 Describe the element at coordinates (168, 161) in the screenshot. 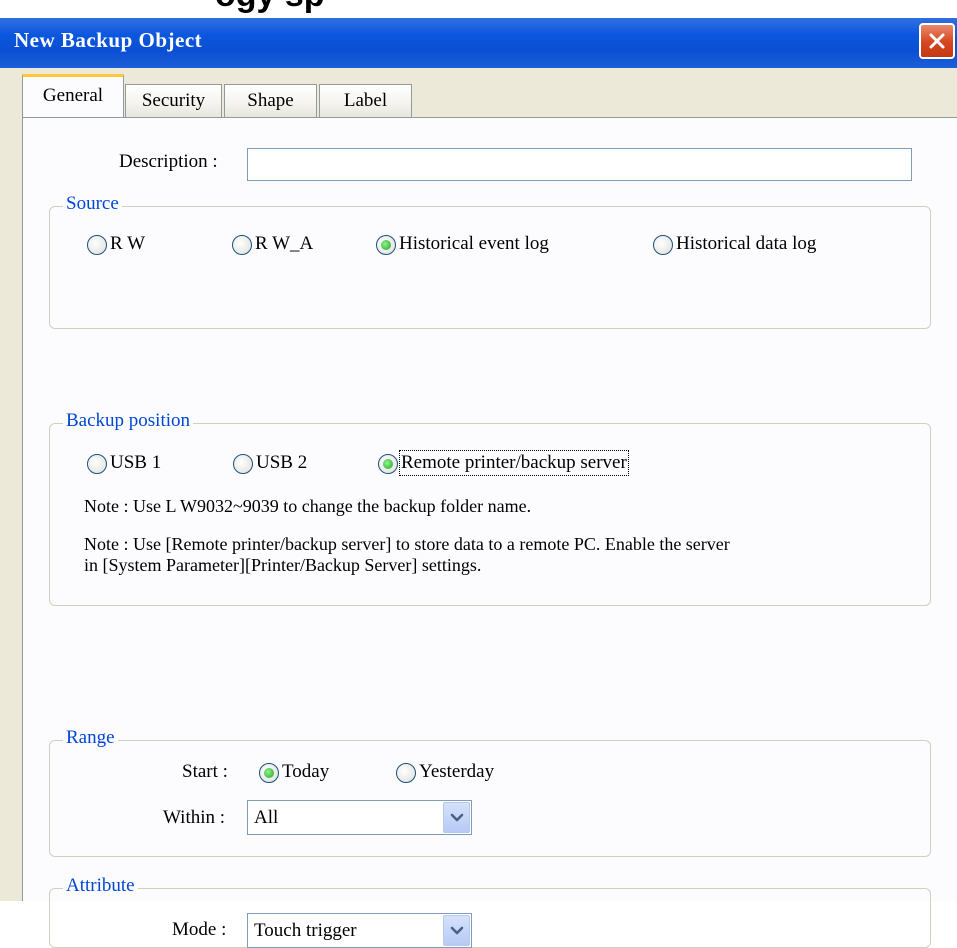

I see `description-label: Description :` at that location.